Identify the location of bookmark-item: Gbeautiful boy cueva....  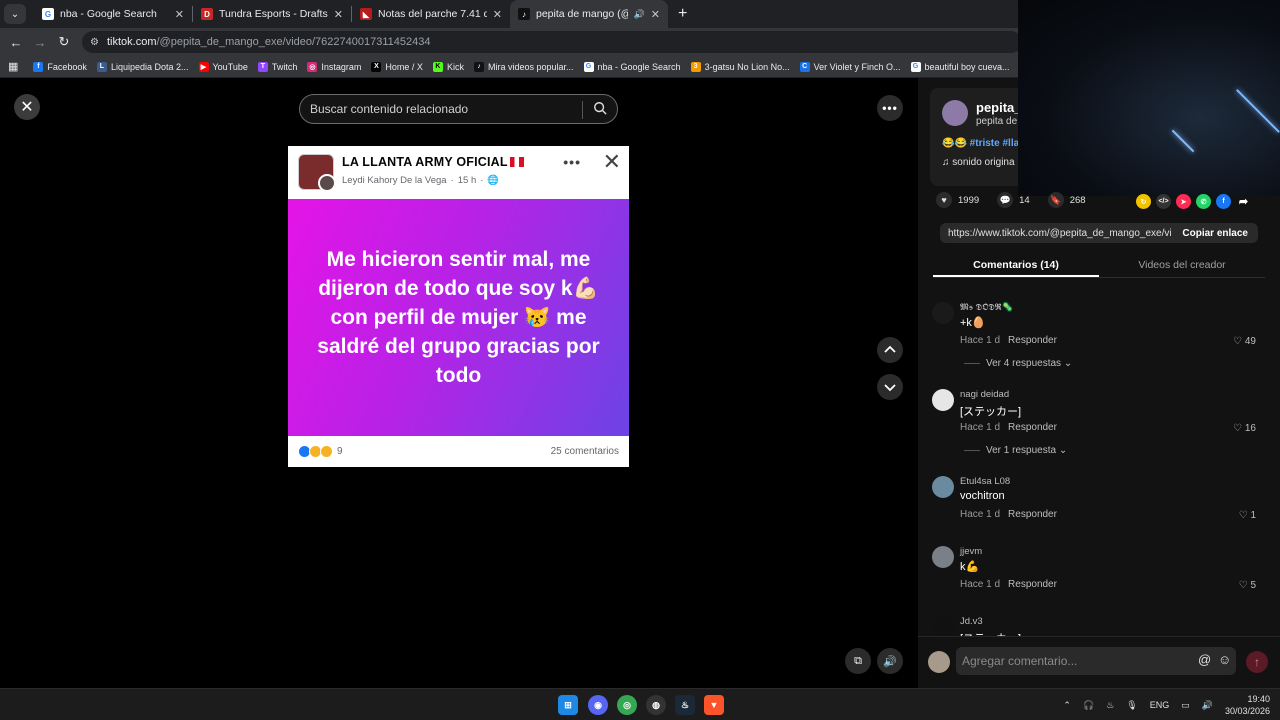
(960, 66).